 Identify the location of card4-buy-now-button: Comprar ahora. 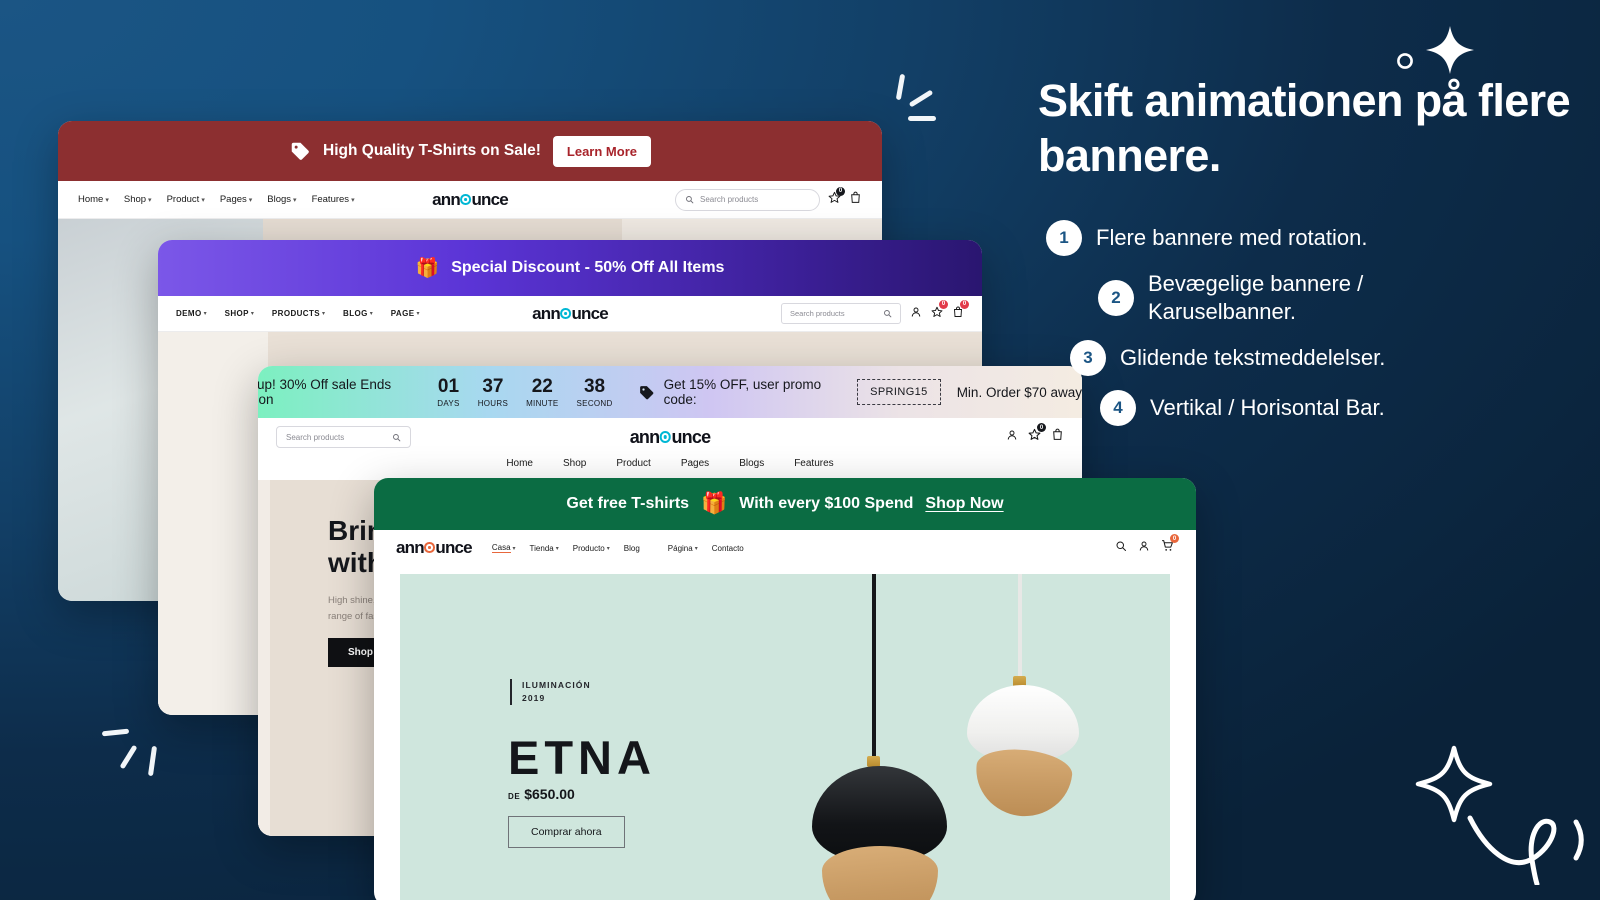
(566, 832).